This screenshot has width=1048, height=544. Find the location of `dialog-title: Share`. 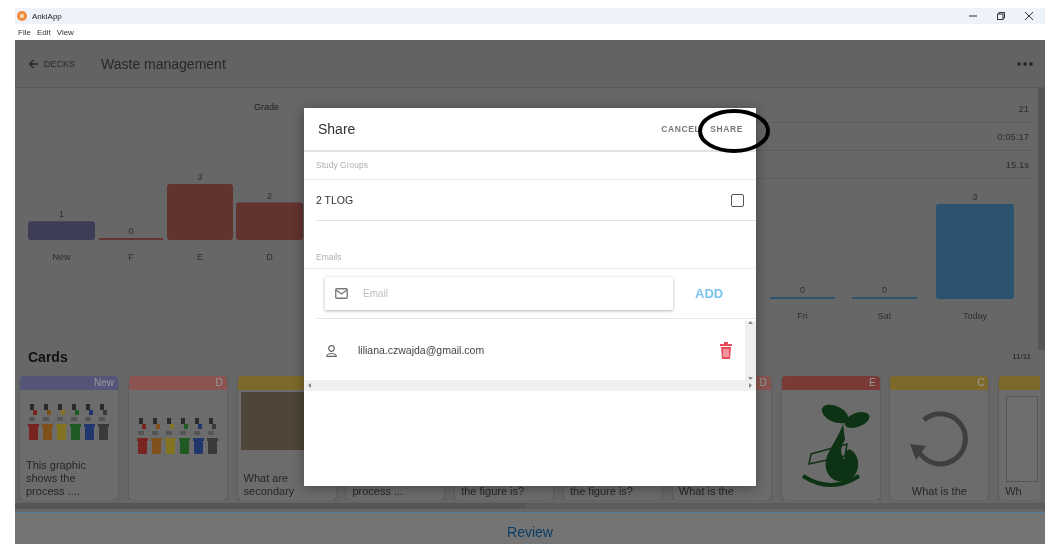

dialog-title: Share is located at coordinates (337, 129).